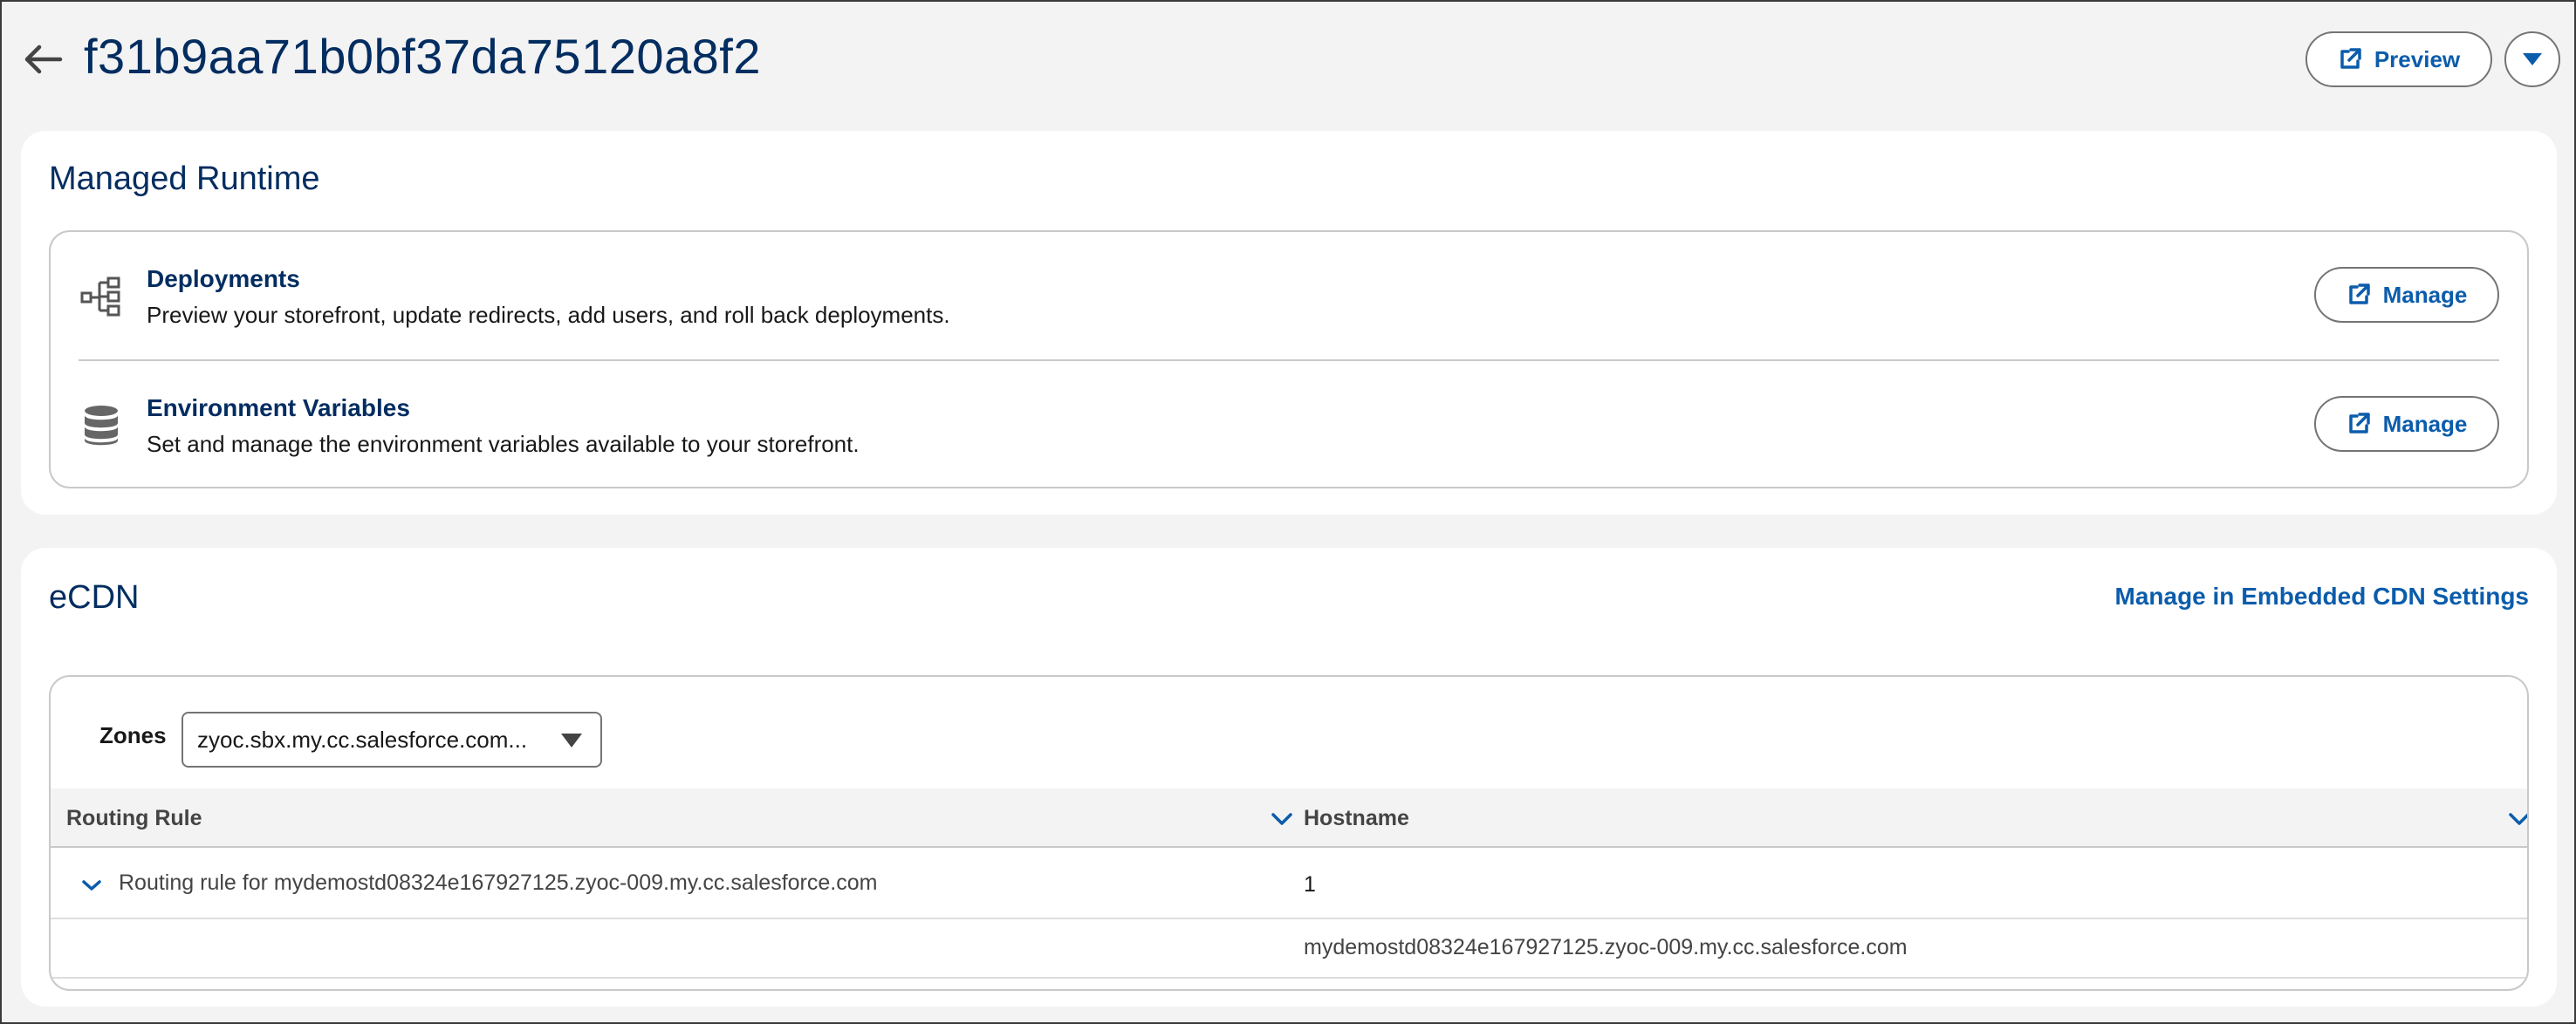 The width and height of the screenshot is (2576, 1024). I want to click on more-actions-button, so click(2532, 59).